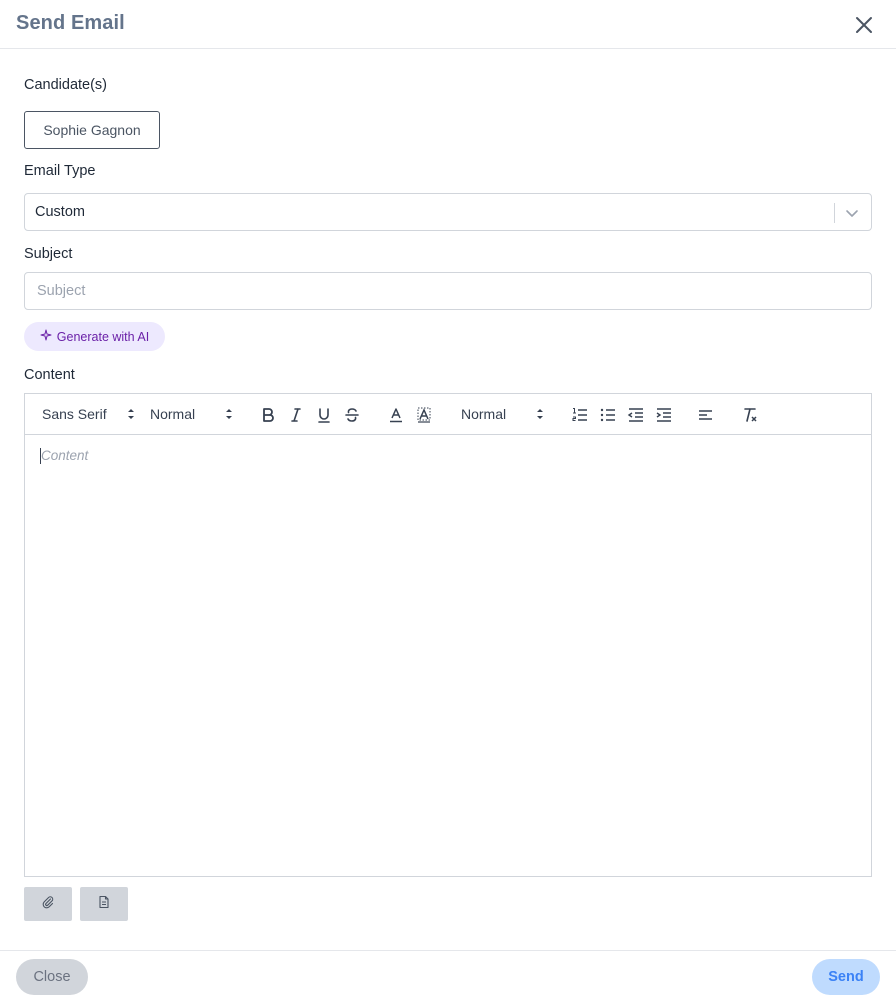 Image resolution: width=896 pixels, height=1000 pixels. I want to click on outdent-icon, so click(636, 415).